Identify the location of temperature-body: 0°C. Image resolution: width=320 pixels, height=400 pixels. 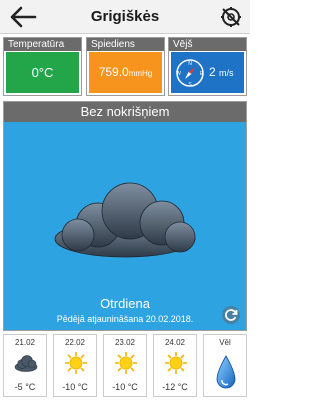
(42, 72).